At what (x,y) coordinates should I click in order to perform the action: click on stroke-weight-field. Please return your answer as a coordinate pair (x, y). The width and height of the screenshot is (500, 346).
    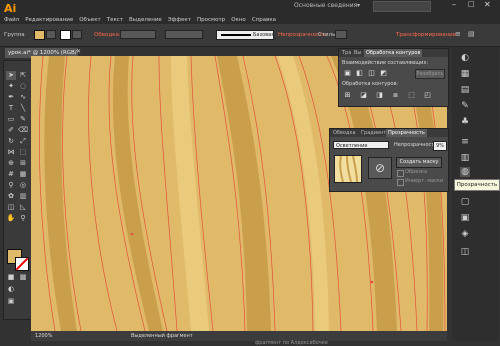
    Looking at the image, I should click on (138, 34).